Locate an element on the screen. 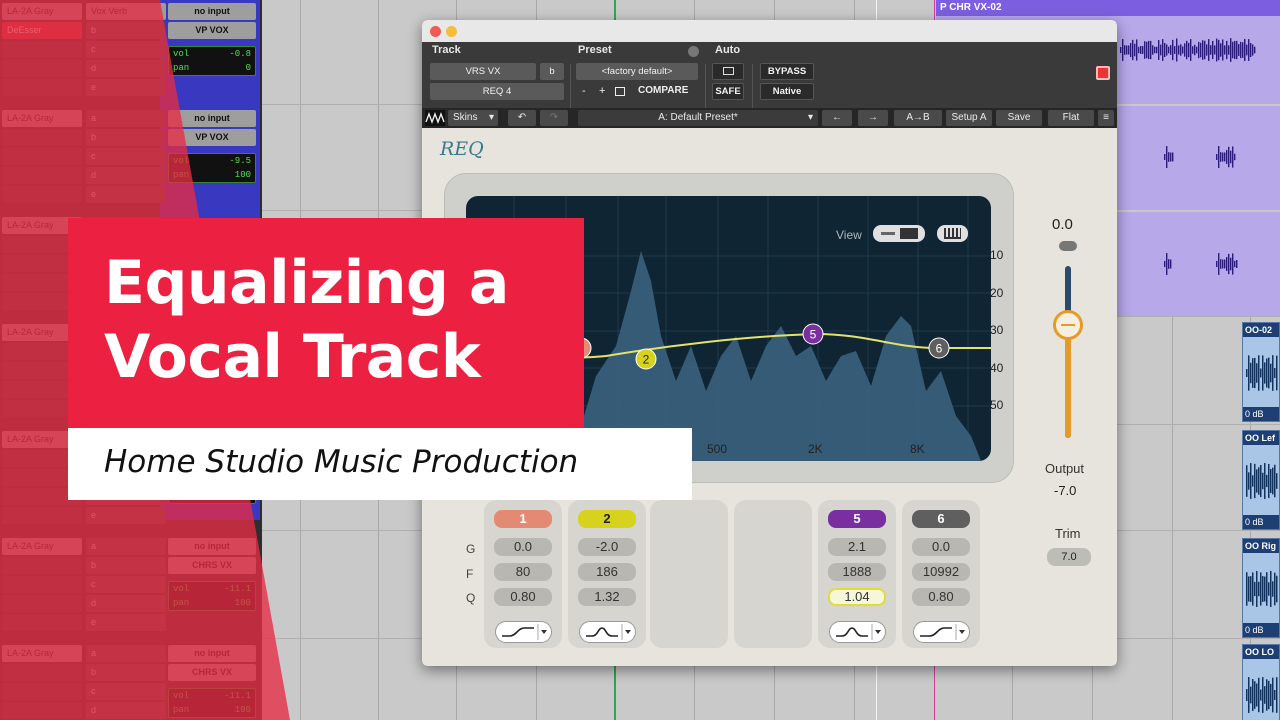 The image size is (1280, 720). audio-clip-blue: OO LO is located at coordinates (1261, 682).